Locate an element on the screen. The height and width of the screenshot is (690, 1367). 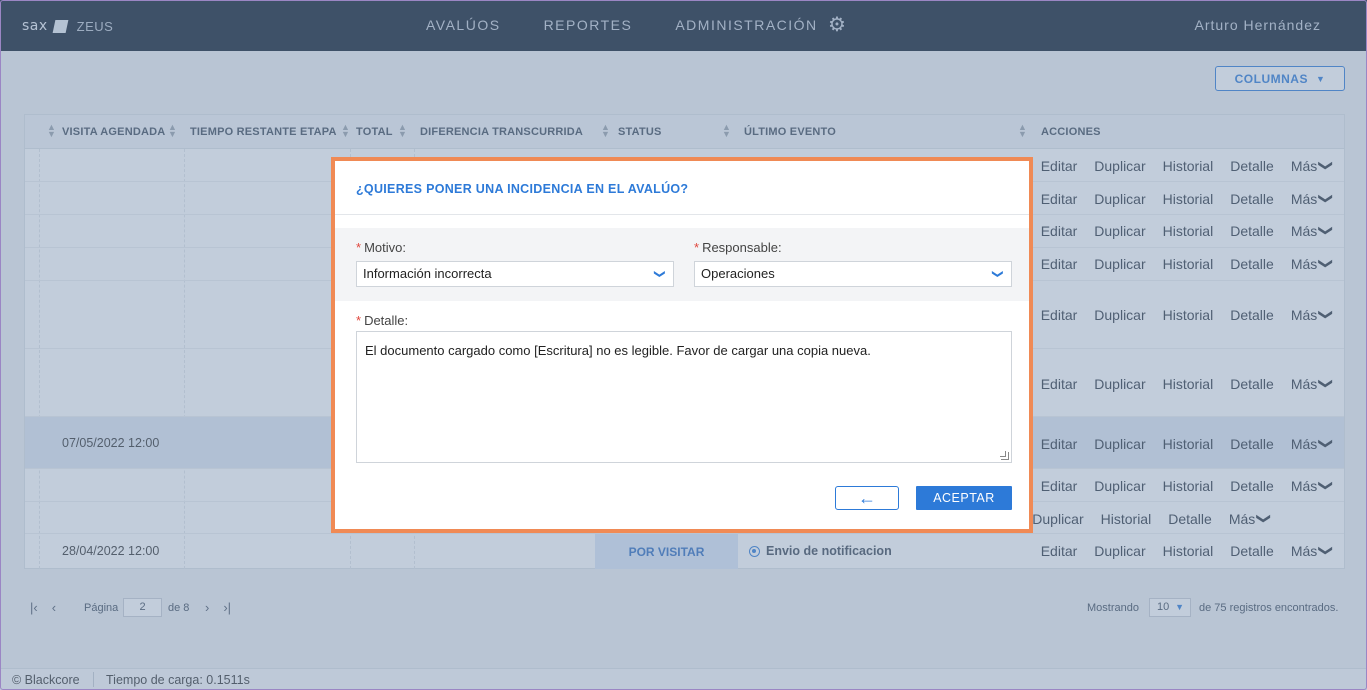
arrow-left-icon: ← is located at coordinates (867, 498).